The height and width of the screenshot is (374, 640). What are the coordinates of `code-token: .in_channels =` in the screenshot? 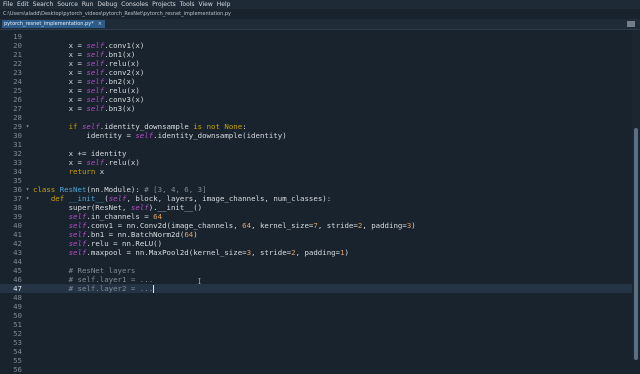 It's located at (120, 216).